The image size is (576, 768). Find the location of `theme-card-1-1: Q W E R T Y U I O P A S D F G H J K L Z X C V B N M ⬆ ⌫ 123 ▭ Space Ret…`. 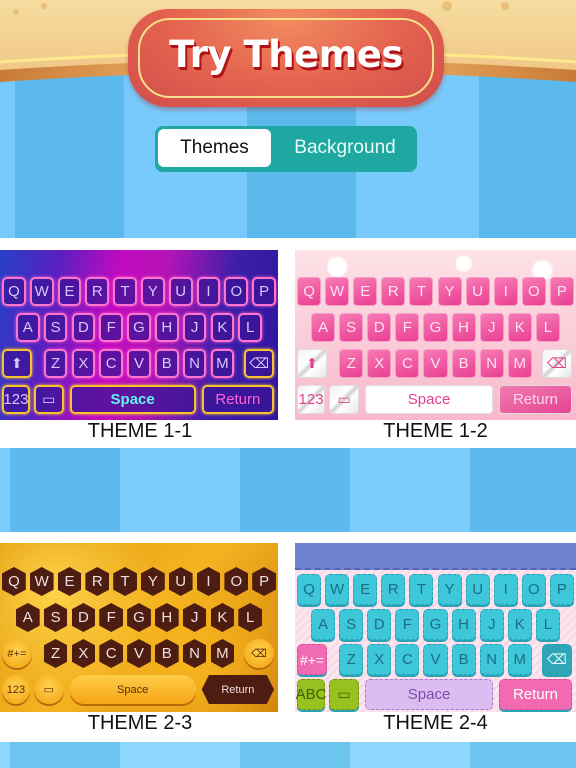

theme-card-1-1: Q W E R T Y U I O P A S D F G H J K L Z X C V B N M ⬆ ⌫ 123 ▭ Space Ret… is located at coordinates (140, 348).